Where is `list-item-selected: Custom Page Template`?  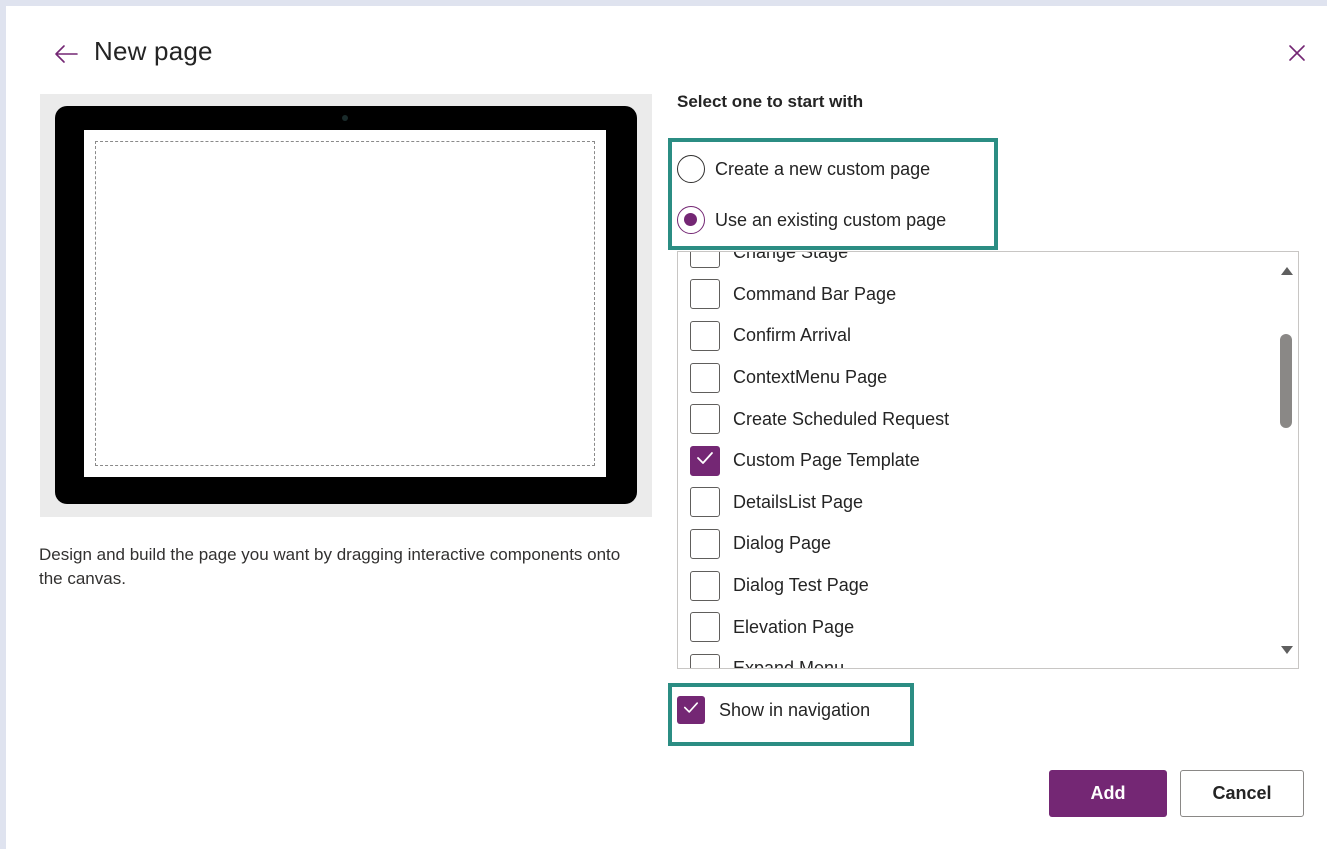
list-item-selected: Custom Page Template is located at coordinates (988, 461).